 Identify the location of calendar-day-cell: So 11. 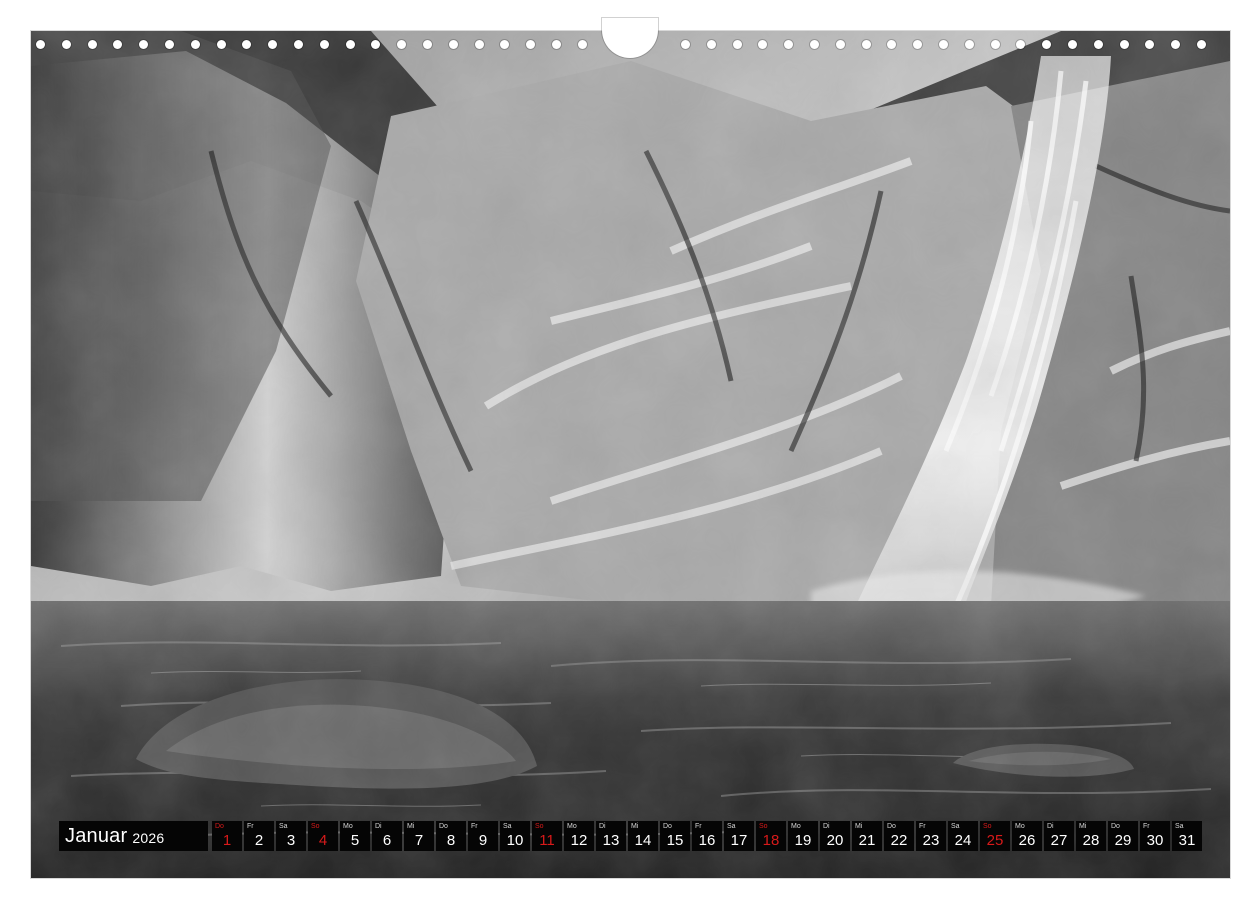
(547, 836).